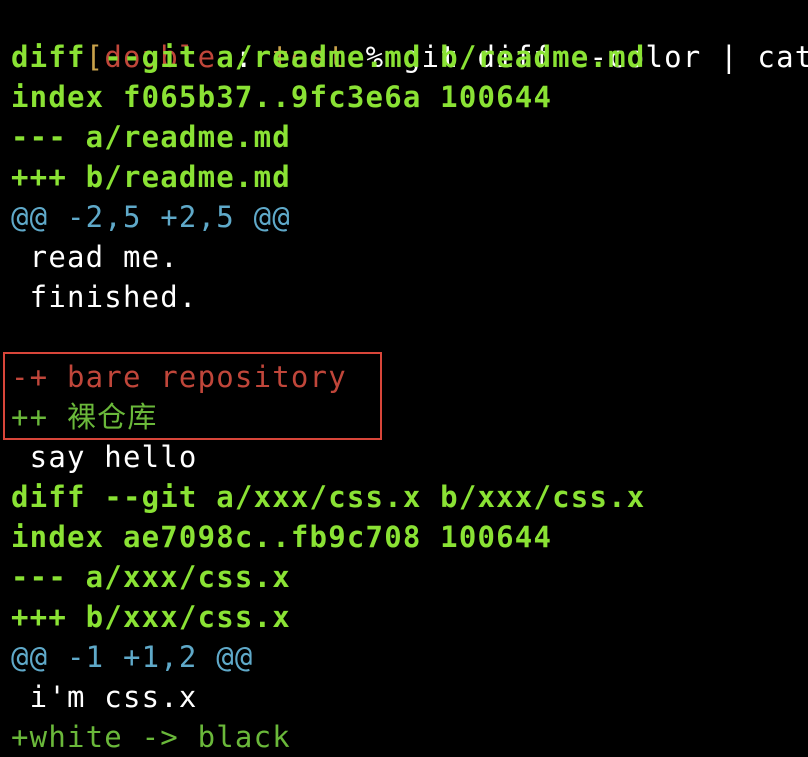 This screenshot has height=757, width=808. Describe the element at coordinates (132, 657) in the screenshot. I see `hunk-header-line: @@ -1 +1,2 @@` at that location.